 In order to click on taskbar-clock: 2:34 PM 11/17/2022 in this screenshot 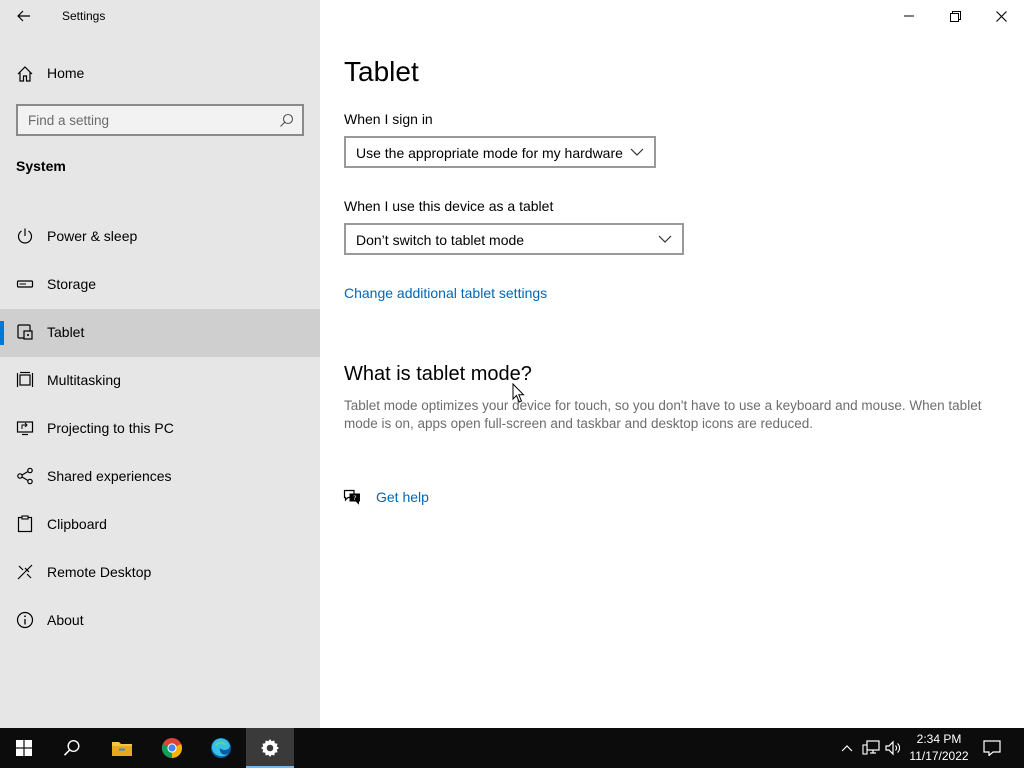, I will do `click(939, 748)`.